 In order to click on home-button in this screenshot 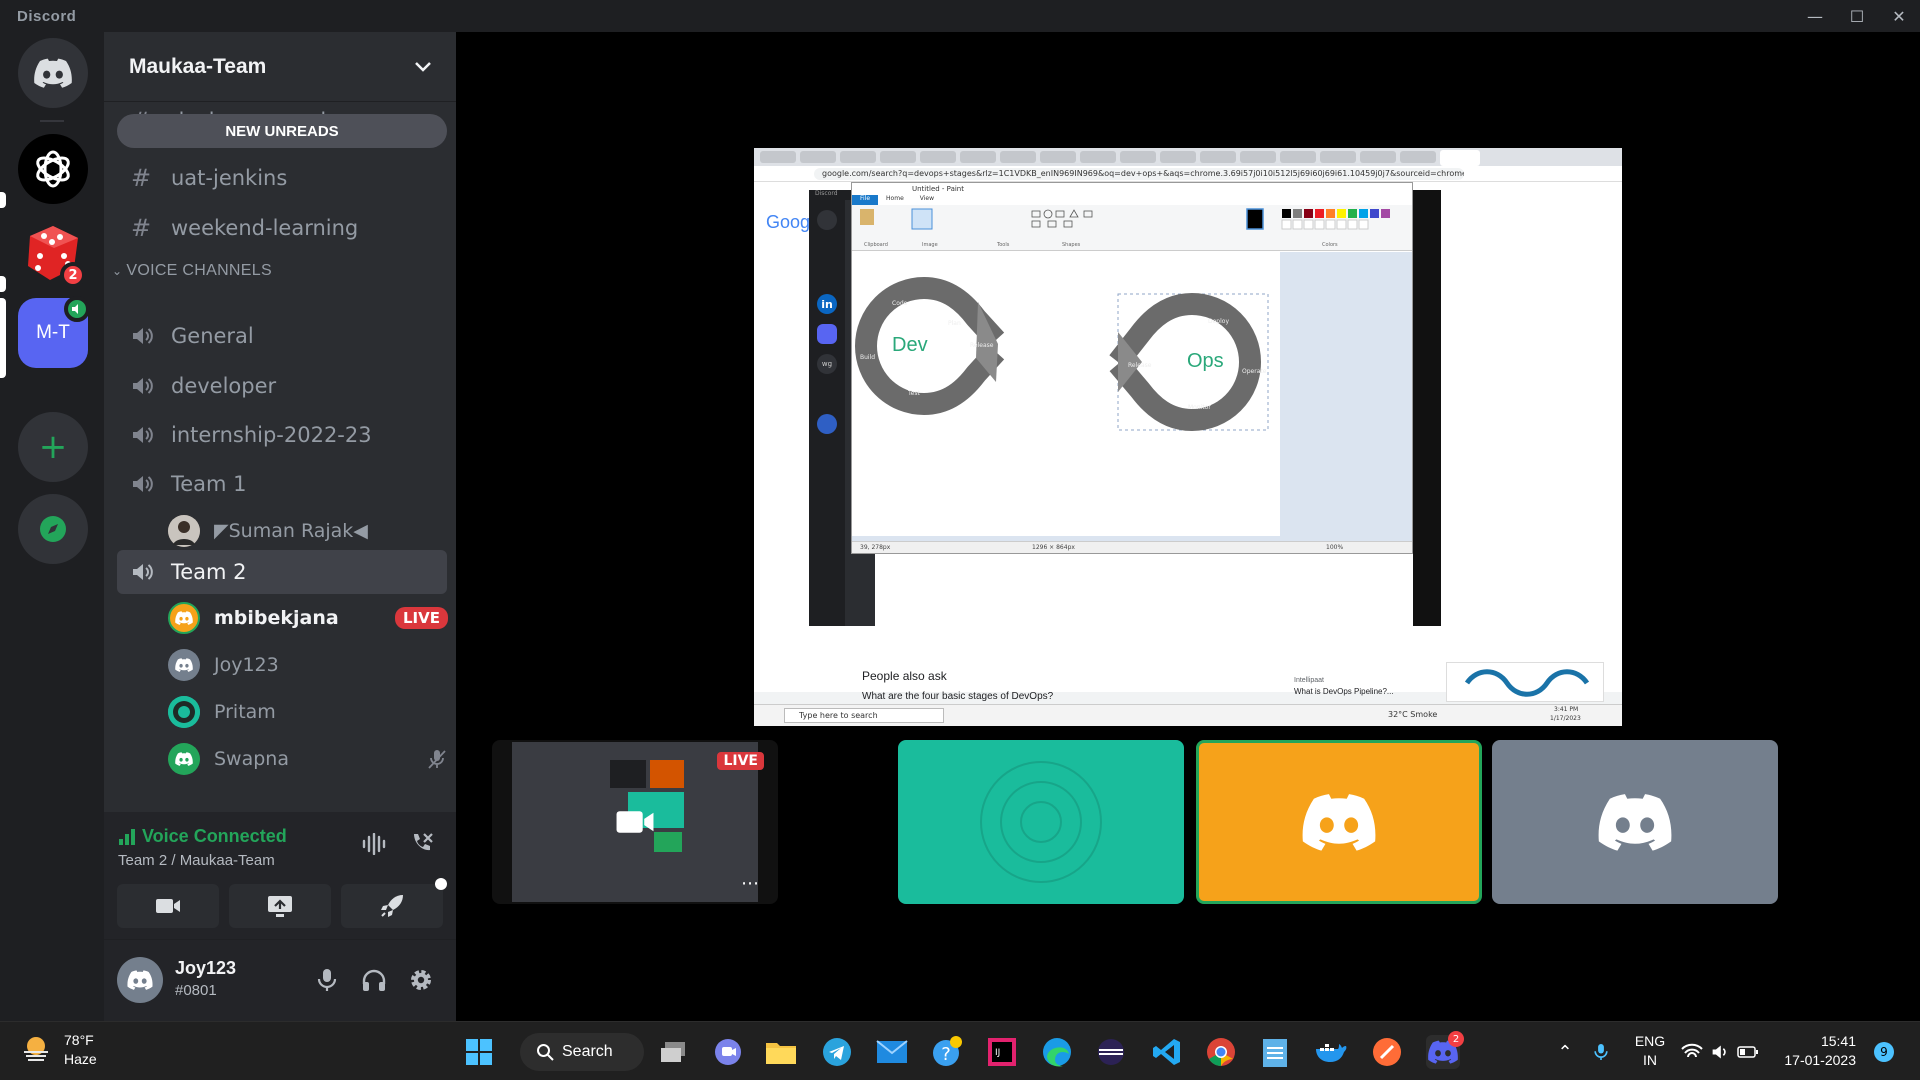, I will do `click(53, 73)`.